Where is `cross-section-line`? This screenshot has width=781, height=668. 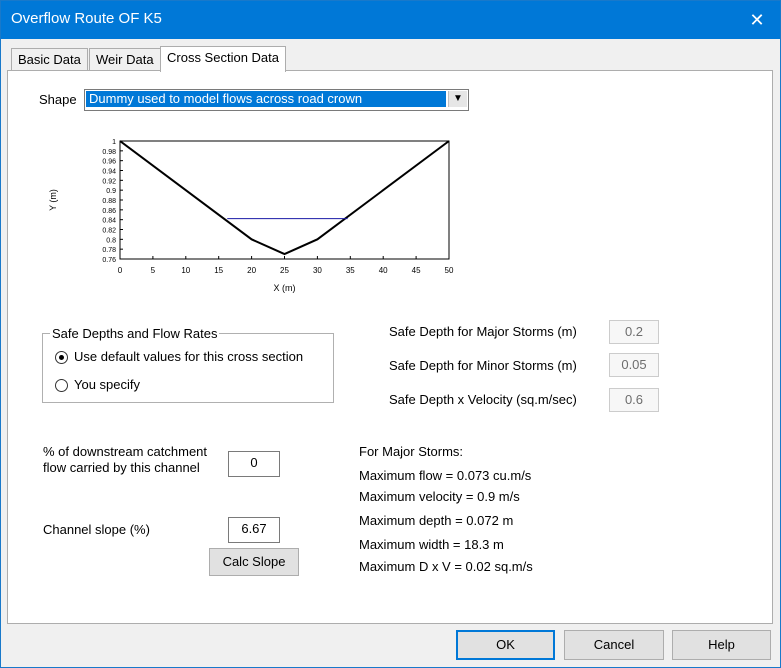
cross-section-line is located at coordinates (284, 198).